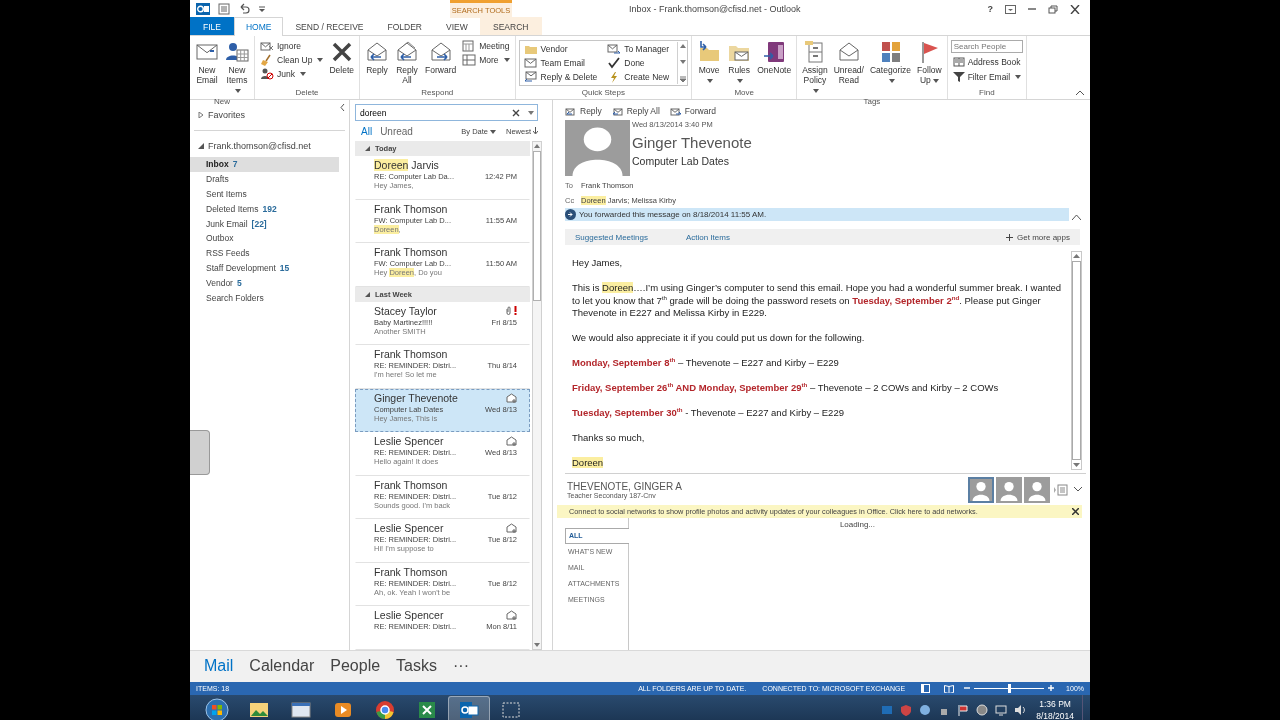  What do you see at coordinates (560, 63) in the screenshot?
I see `quick-step: Team Email` at bounding box center [560, 63].